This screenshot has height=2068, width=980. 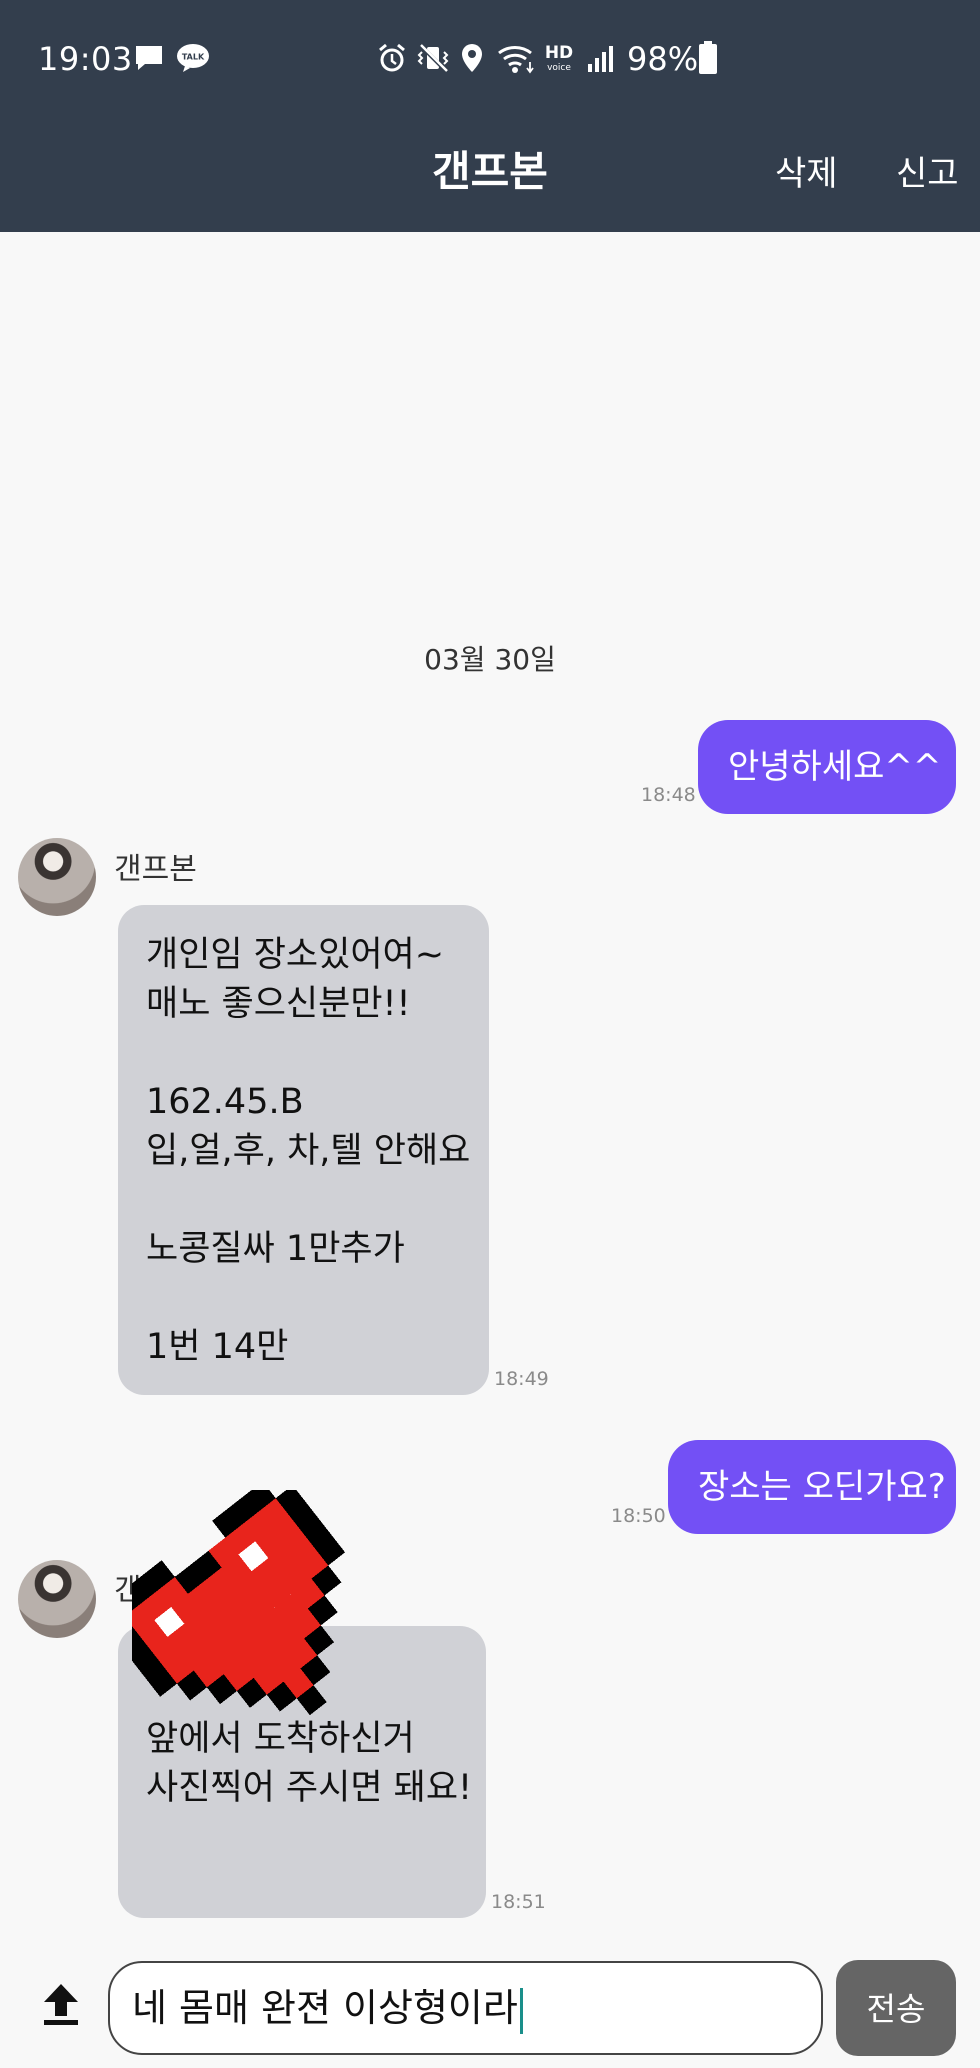 I want to click on message-input: 네 몸매 완젼 이상형이라, so click(x=465, y=2008).